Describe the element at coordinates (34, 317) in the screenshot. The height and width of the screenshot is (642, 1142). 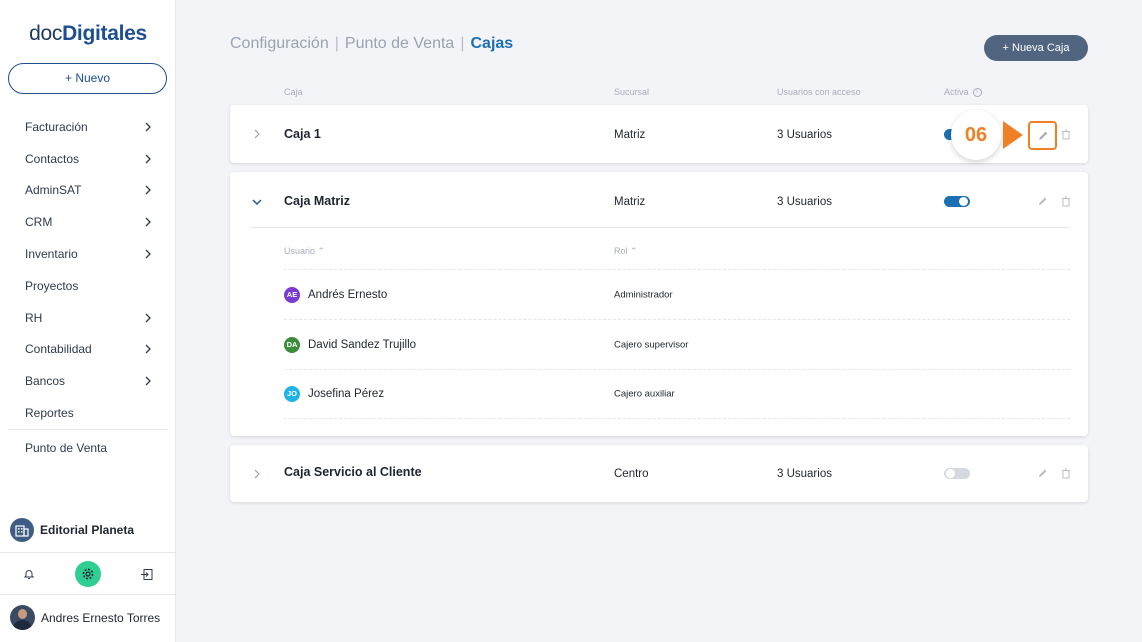
I see `sidebar-item-label: RH` at that location.